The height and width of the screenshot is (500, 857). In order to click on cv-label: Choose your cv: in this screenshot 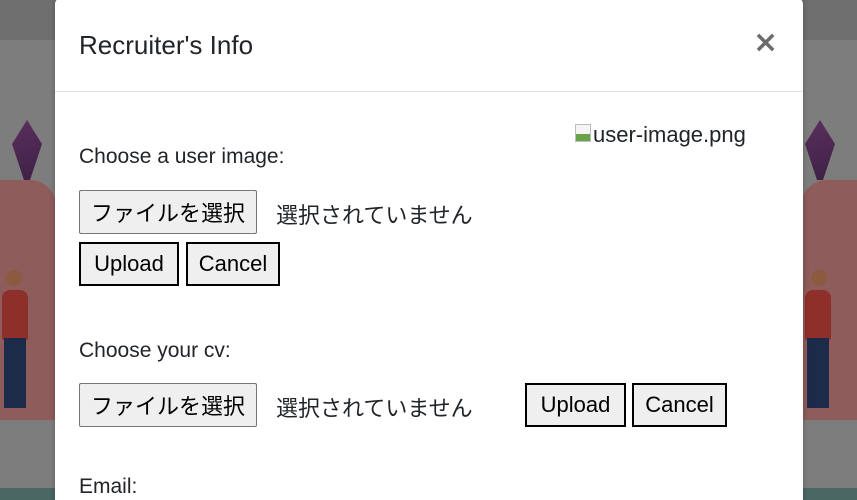, I will do `click(155, 350)`.